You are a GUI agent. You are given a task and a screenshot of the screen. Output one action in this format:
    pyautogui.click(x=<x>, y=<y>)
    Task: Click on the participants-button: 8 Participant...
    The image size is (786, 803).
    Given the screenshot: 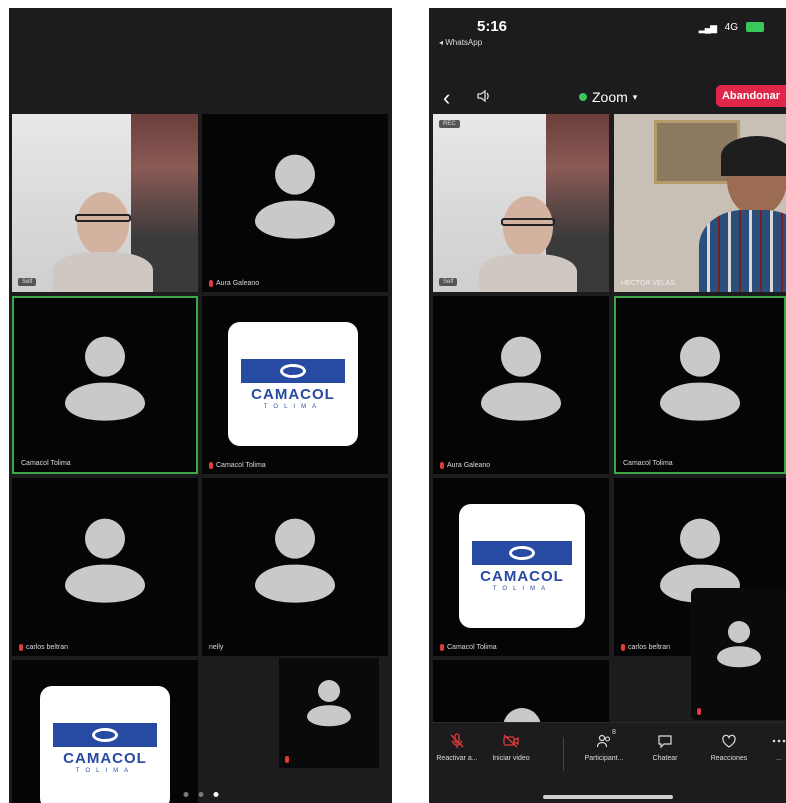 What is the action you would take?
    pyautogui.click(x=604, y=745)
    